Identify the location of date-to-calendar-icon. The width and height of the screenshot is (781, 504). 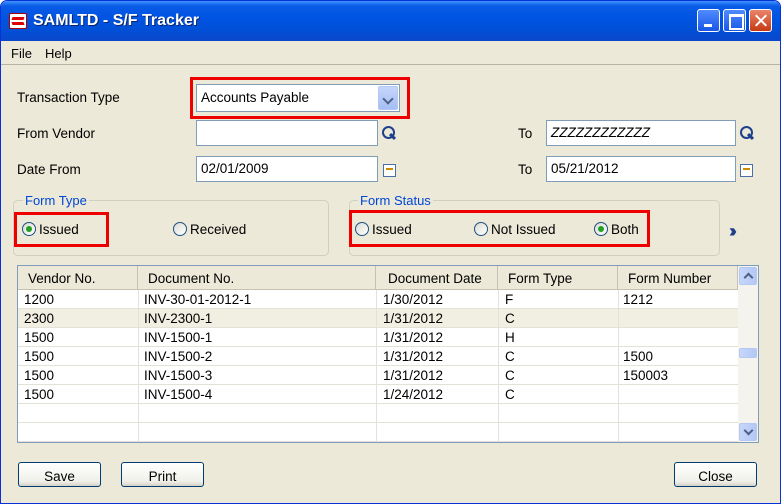
(746, 170).